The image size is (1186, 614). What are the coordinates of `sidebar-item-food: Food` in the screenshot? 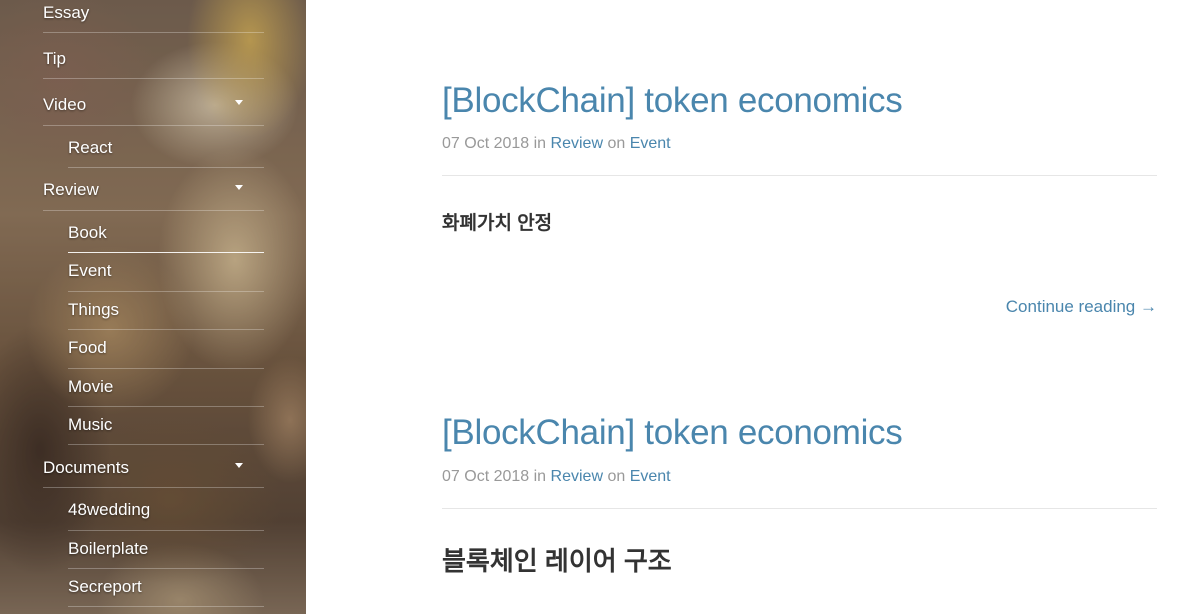 It's located at (87, 348).